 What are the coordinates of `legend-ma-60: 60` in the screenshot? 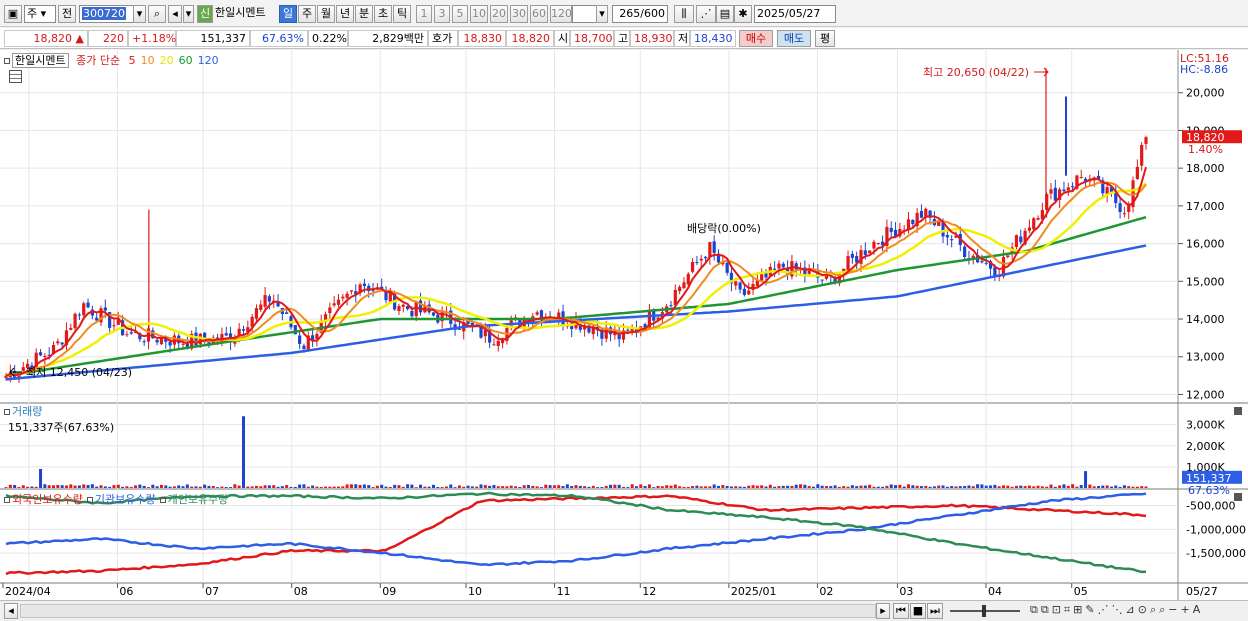 It's located at (186, 60).